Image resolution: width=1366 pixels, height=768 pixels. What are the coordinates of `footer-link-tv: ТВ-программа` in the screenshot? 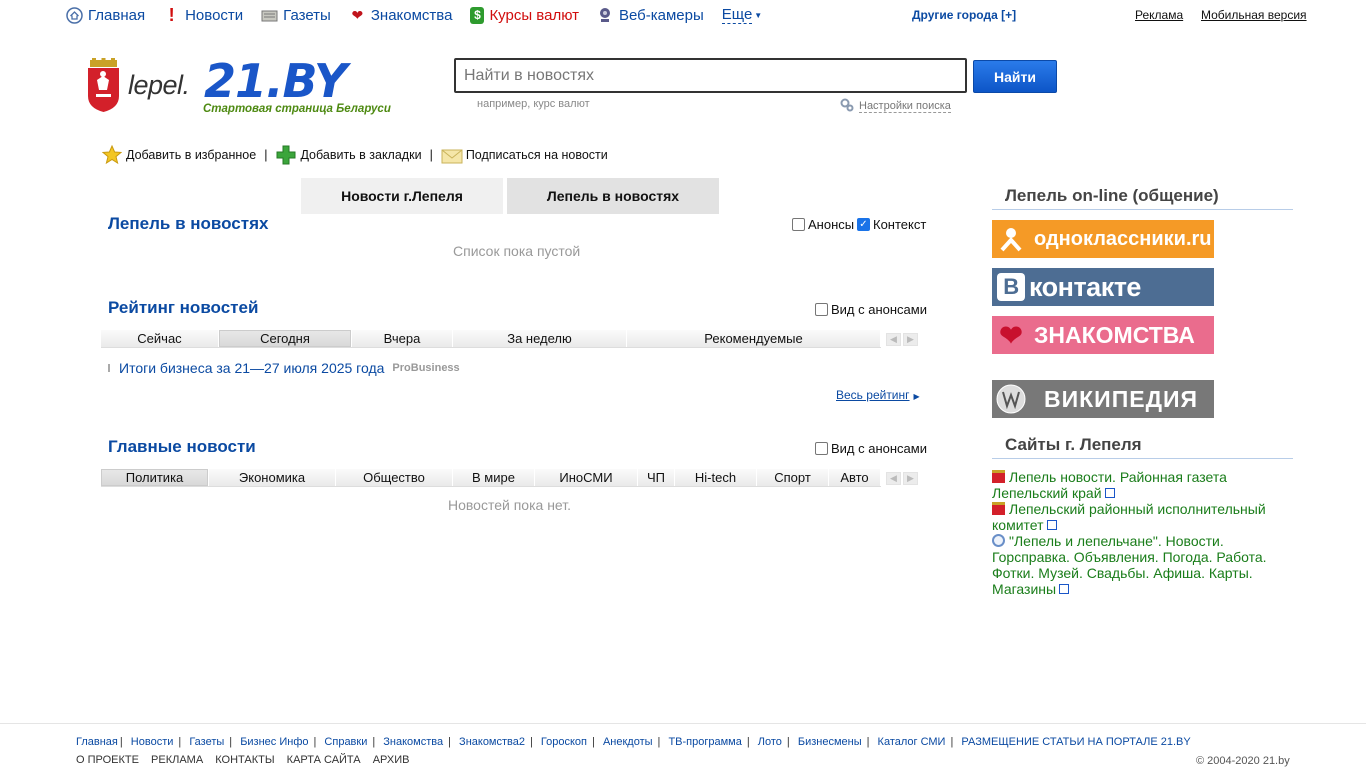 It's located at (704, 742).